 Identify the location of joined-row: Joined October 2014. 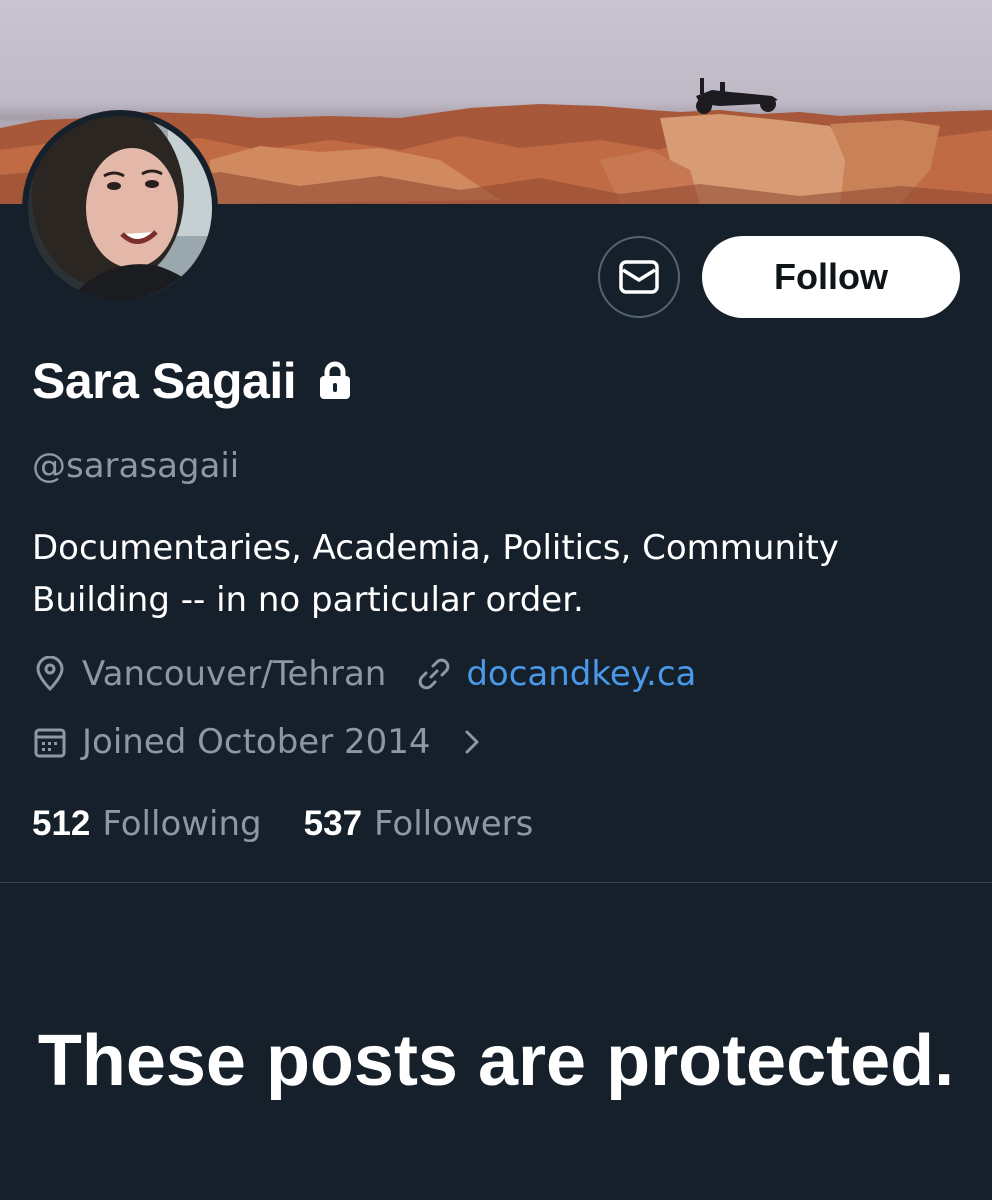
(260, 742).